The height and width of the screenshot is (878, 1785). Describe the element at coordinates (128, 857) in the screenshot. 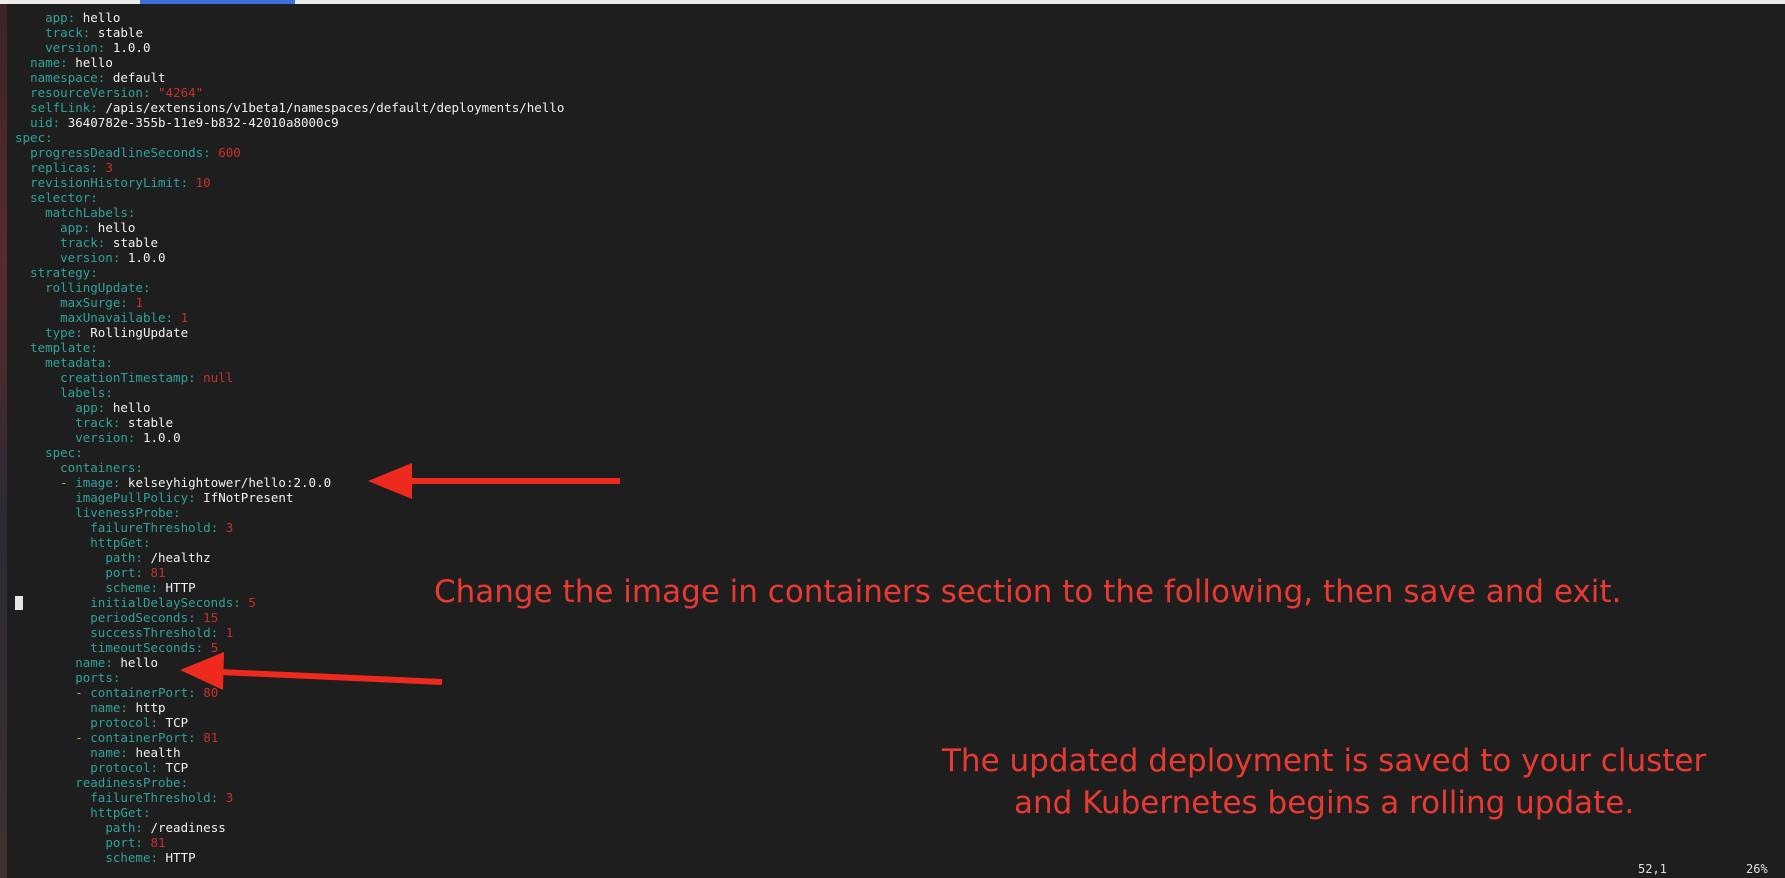

I see `yaml-key: scheme` at that location.